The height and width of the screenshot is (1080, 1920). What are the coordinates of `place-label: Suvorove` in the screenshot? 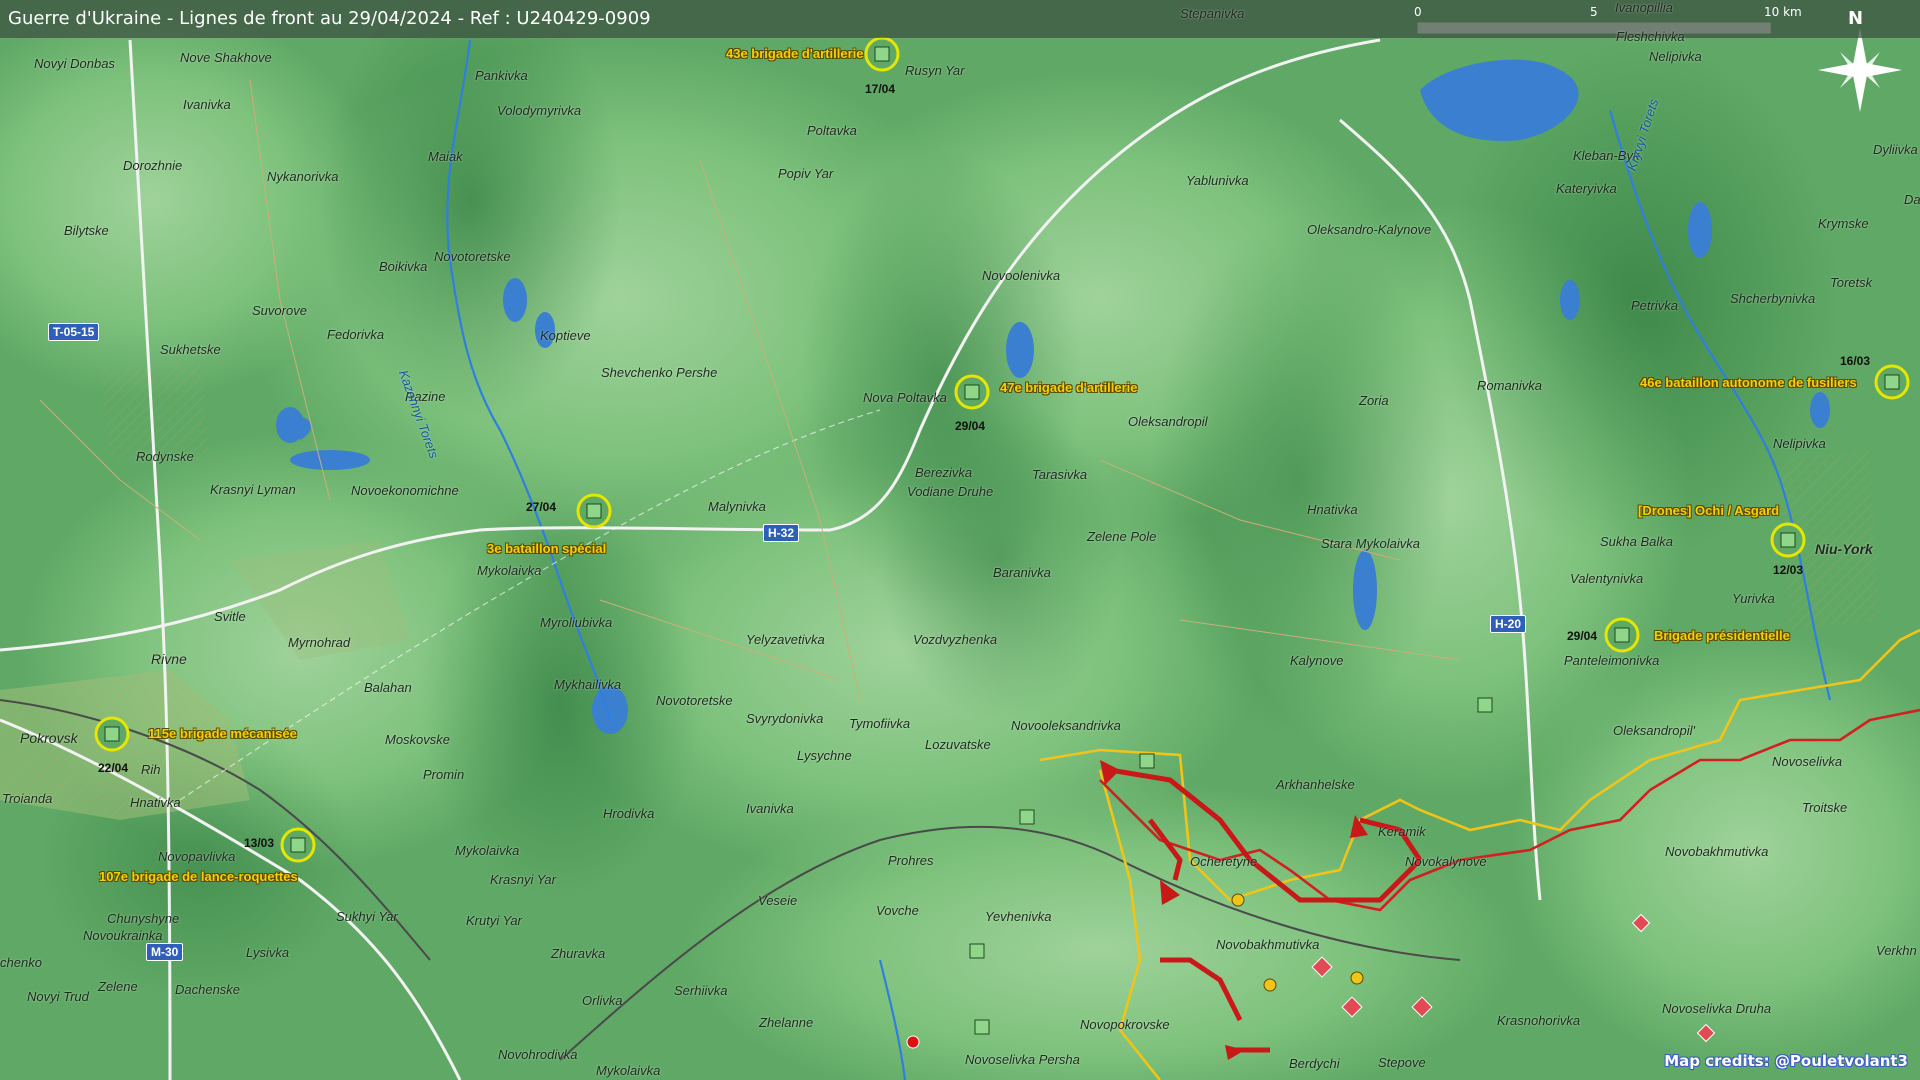 It's located at (279, 310).